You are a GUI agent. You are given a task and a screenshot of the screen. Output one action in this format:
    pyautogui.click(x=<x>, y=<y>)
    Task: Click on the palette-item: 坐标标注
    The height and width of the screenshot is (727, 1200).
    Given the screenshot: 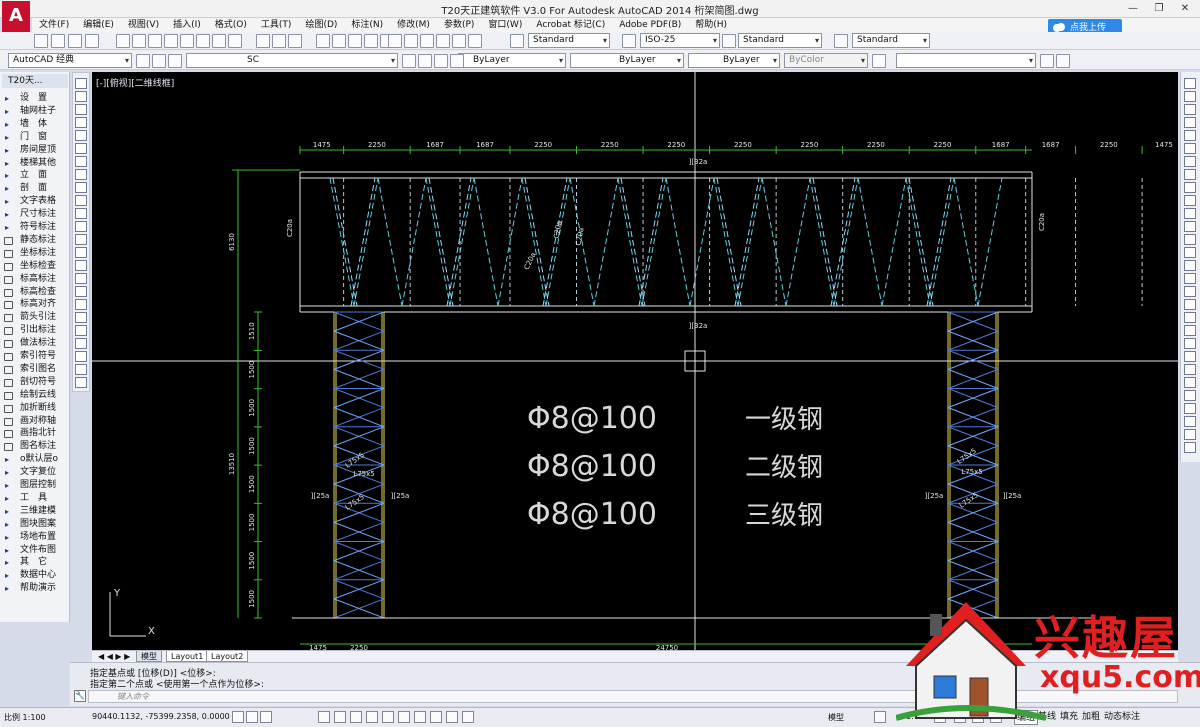 What is the action you would take?
    pyautogui.click(x=35, y=253)
    